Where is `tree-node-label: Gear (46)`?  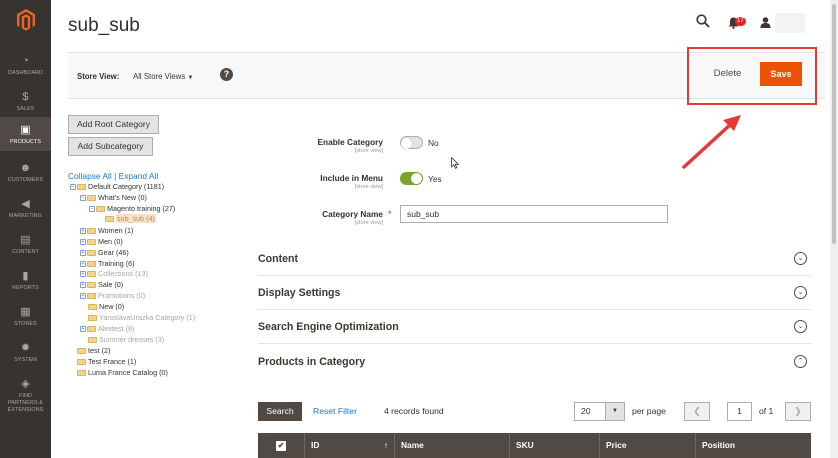
tree-node-label: Gear (46) is located at coordinates (113, 252).